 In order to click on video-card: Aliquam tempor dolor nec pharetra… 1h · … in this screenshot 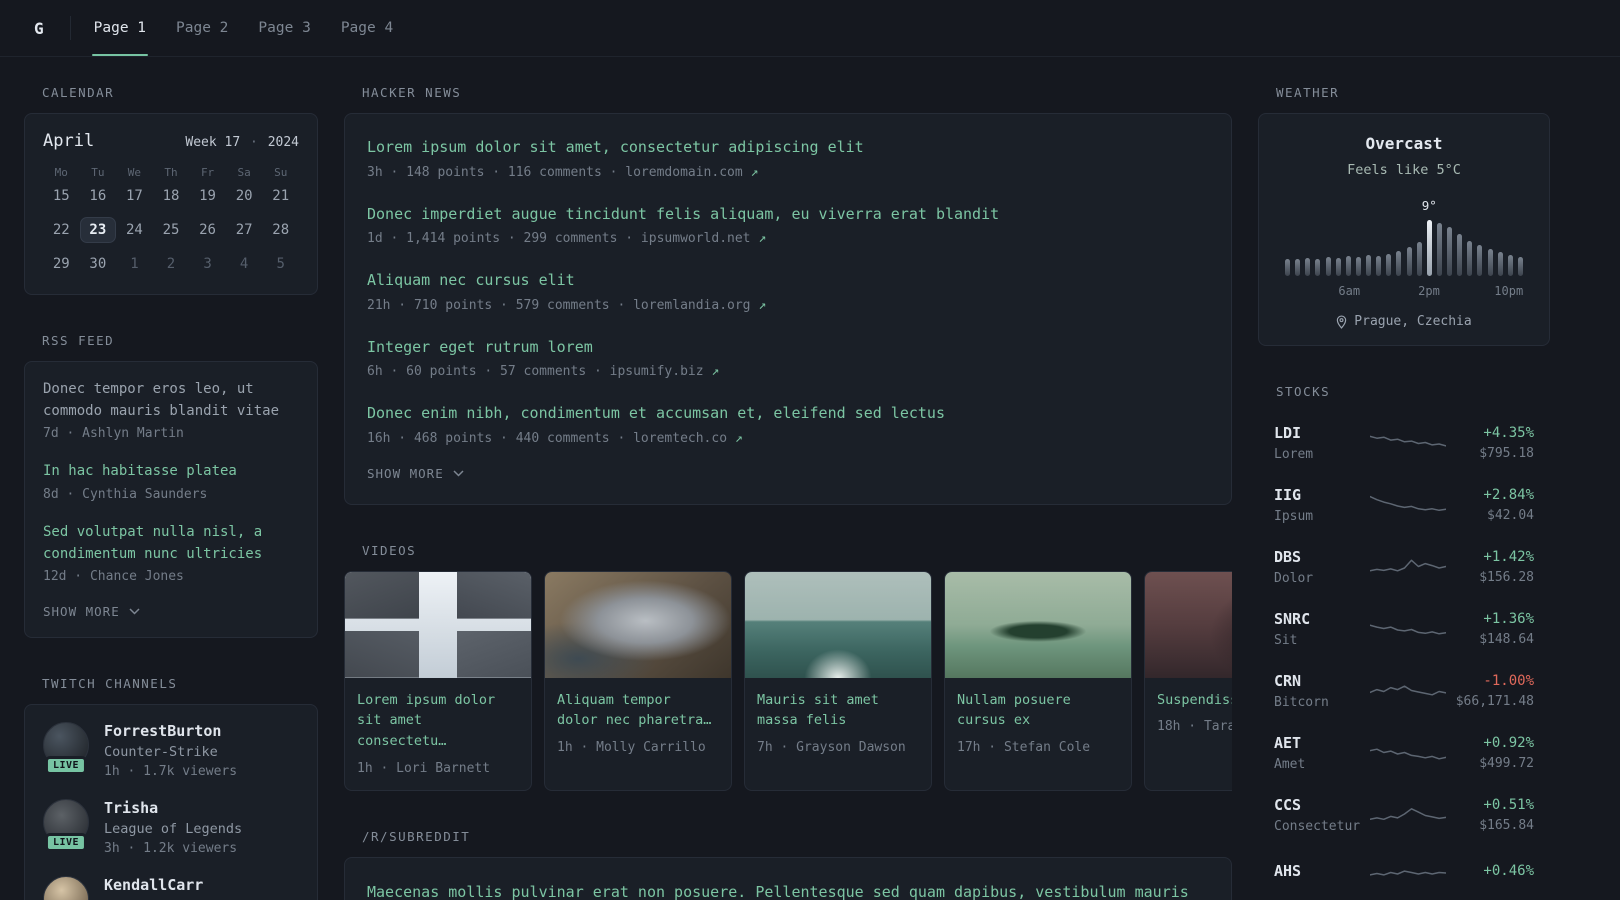, I will do `click(638, 681)`.